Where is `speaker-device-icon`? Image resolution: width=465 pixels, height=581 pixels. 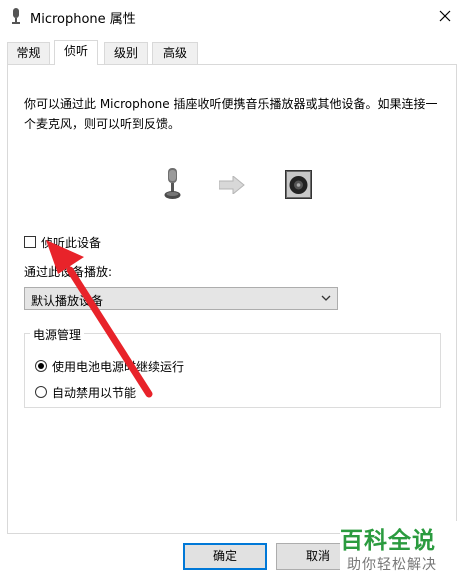
speaker-device-icon is located at coordinates (298, 184).